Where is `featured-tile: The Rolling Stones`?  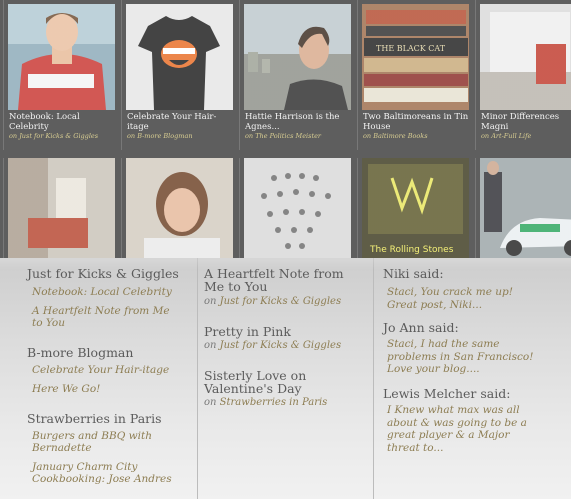 featured-tile: The Rolling Stones is located at coordinates (413, 209).